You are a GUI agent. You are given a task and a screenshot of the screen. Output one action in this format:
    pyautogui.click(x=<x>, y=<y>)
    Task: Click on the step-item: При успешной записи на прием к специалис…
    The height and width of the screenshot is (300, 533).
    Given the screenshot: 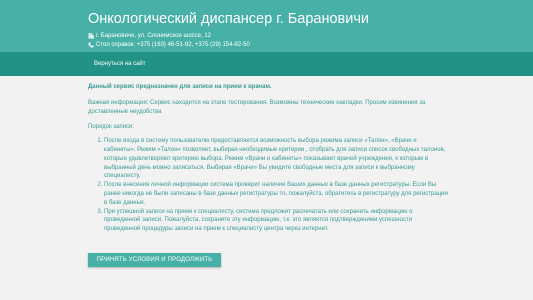 What is the action you would take?
    pyautogui.click(x=276, y=221)
    